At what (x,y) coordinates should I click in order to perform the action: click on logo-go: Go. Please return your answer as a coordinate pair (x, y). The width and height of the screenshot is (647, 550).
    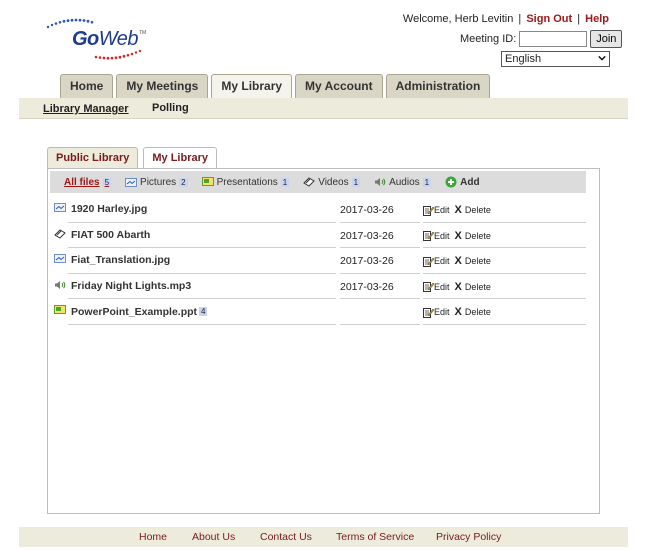
    Looking at the image, I should click on (85, 39).